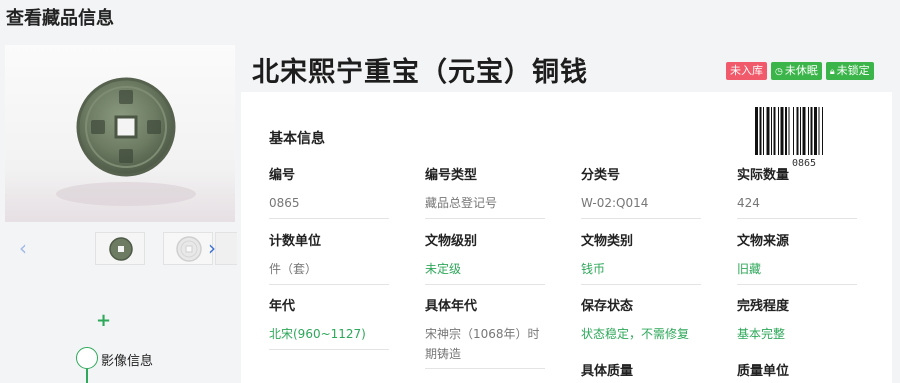 This screenshot has height=383, width=900. I want to click on field-specific-mass: 具体质量, so click(641, 369).